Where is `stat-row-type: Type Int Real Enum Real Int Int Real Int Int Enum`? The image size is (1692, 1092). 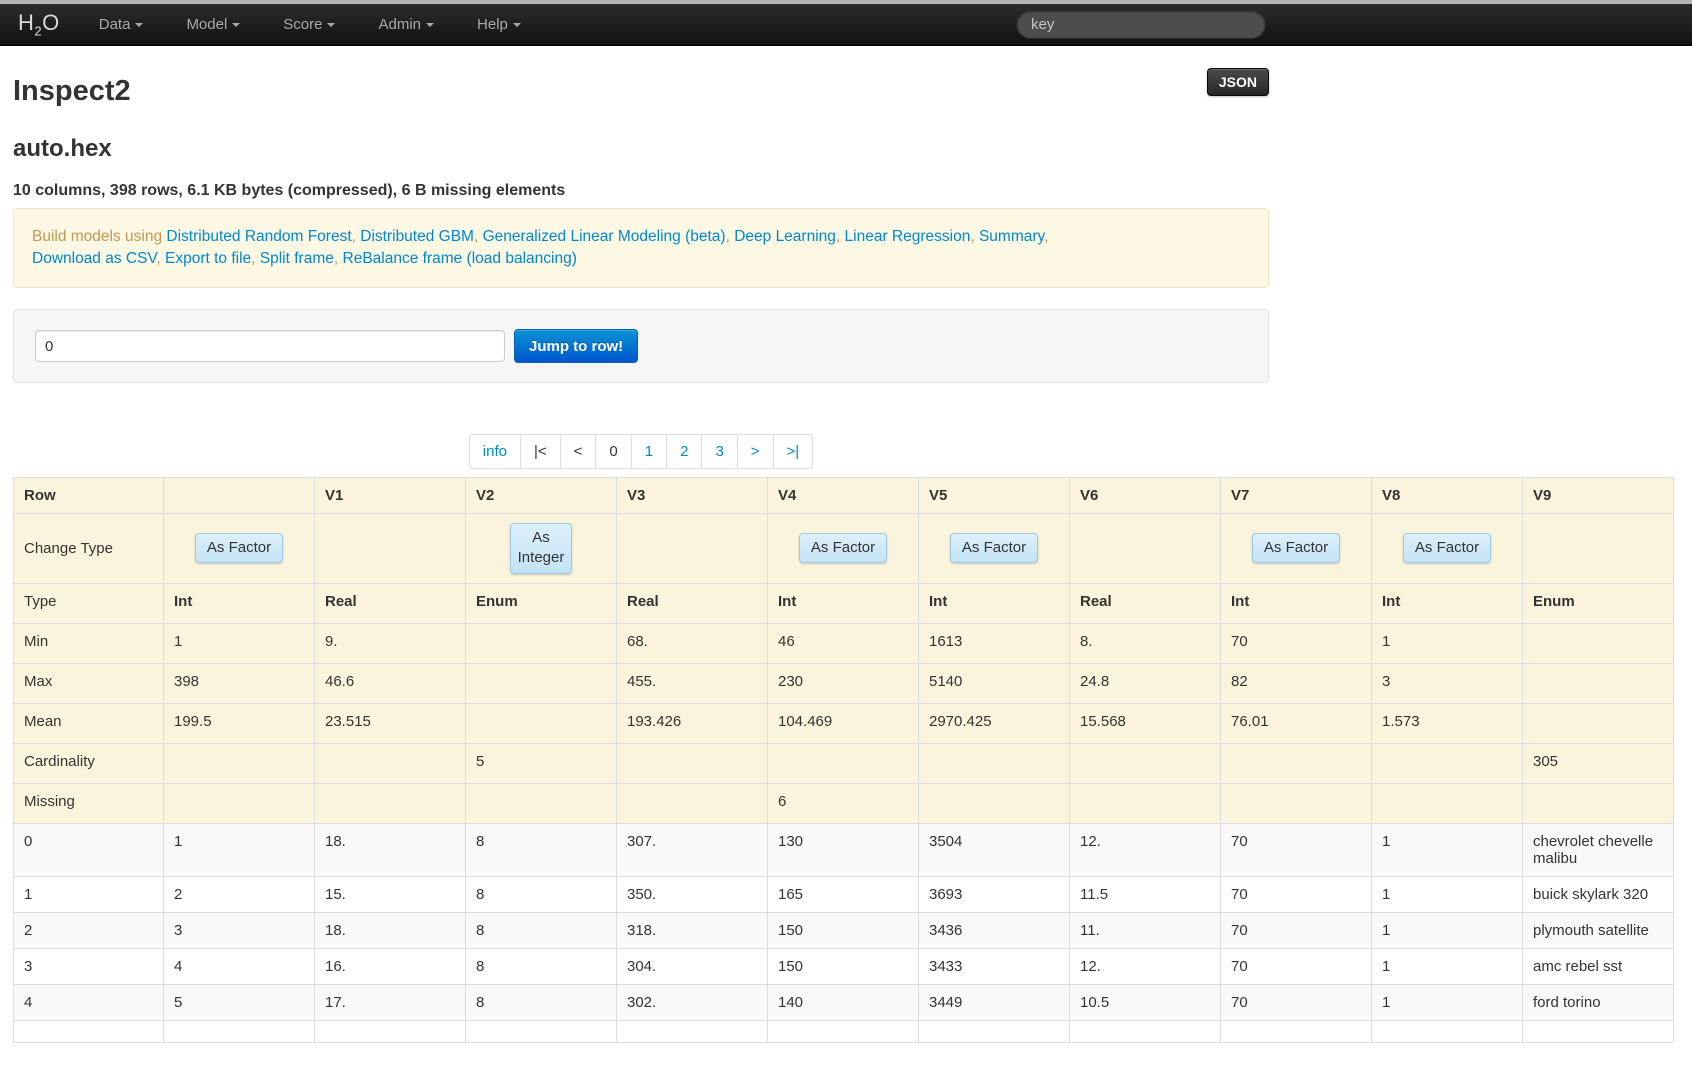
stat-row-type: Type Int Real Enum Real Int Int Real Int Int Enum is located at coordinates (843, 603).